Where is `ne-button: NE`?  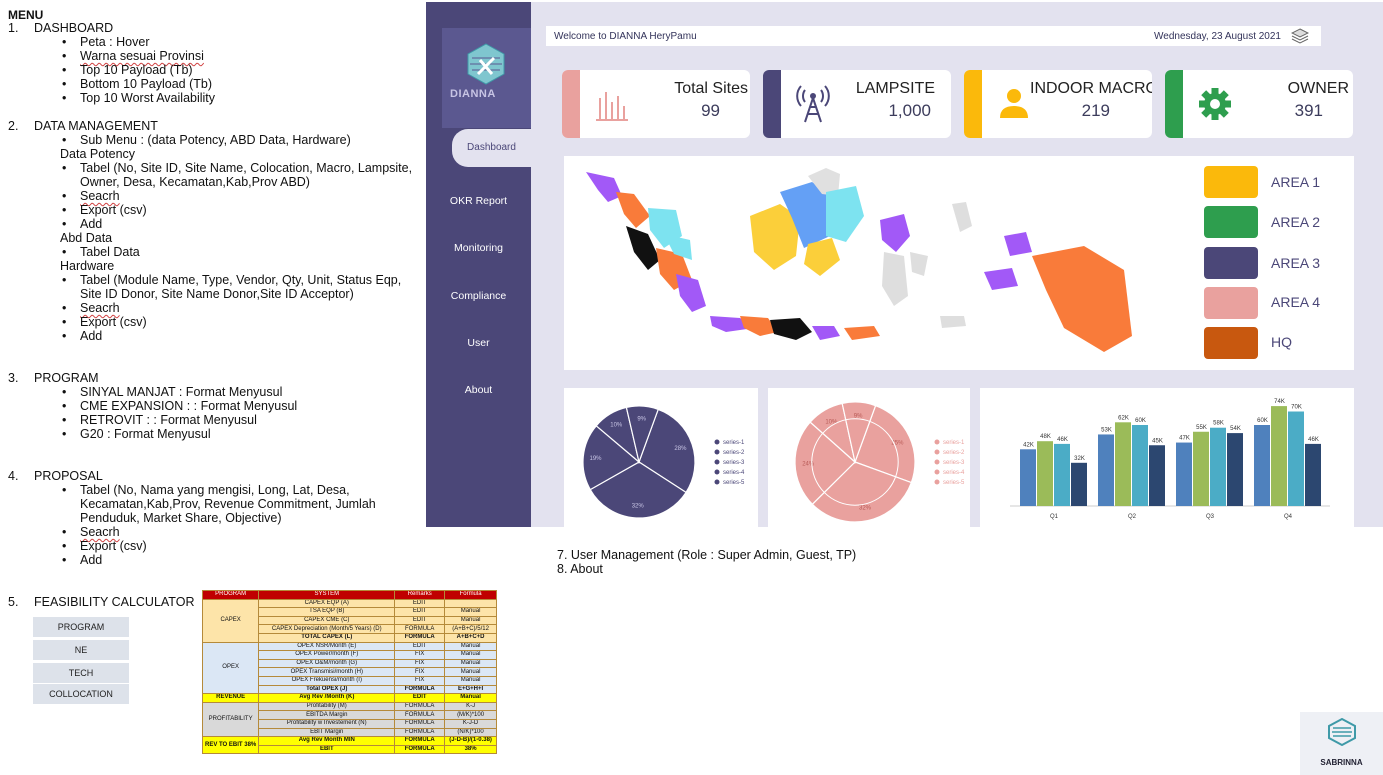 ne-button: NE is located at coordinates (81, 650).